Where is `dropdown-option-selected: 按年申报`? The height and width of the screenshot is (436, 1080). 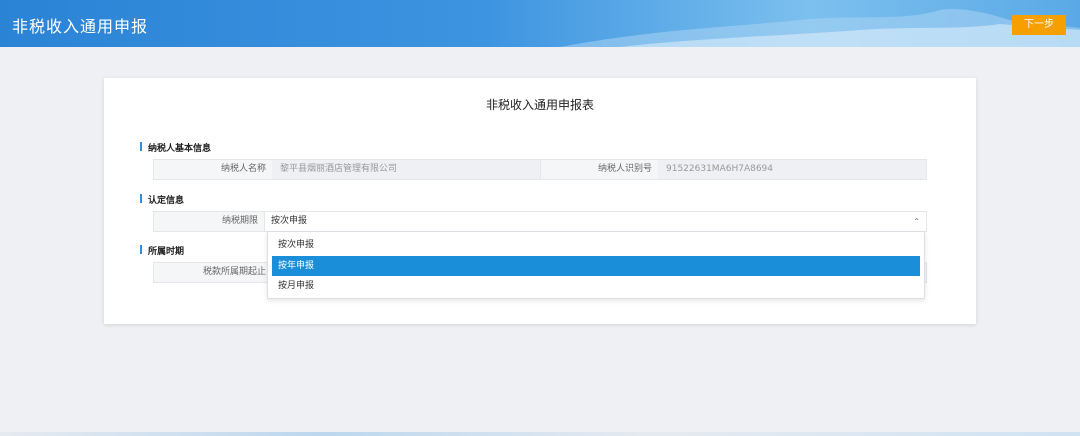 dropdown-option-selected: 按年申报 is located at coordinates (596, 266).